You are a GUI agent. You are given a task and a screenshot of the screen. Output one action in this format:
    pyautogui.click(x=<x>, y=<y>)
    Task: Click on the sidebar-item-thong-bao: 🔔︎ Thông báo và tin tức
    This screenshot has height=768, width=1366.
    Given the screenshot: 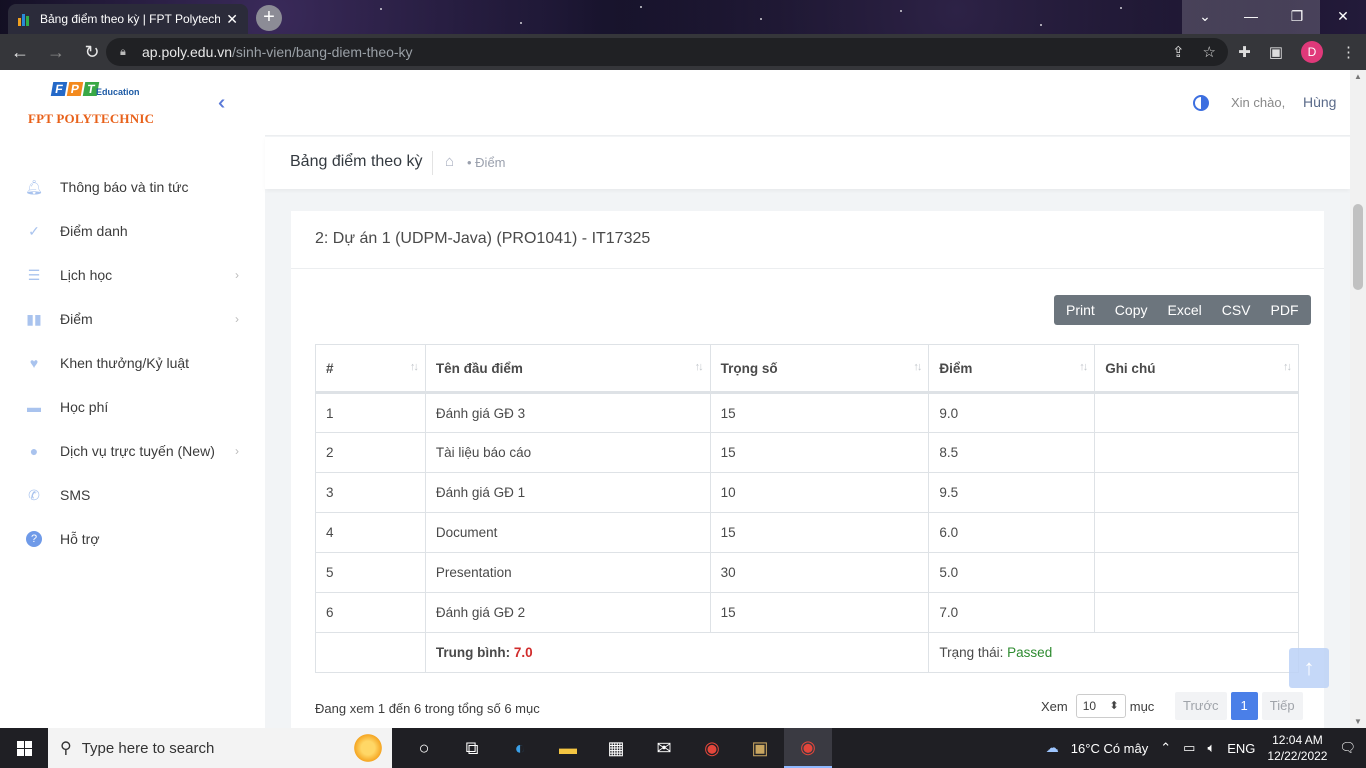 What is the action you would take?
    pyautogui.click(x=132, y=187)
    